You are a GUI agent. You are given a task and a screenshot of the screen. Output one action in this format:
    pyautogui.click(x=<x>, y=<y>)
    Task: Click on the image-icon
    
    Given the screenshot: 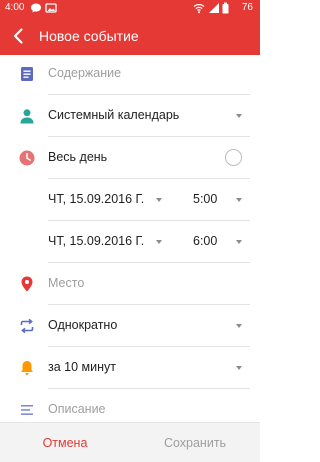 What is the action you would take?
    pyautogui.click(x=51, y=8)
    